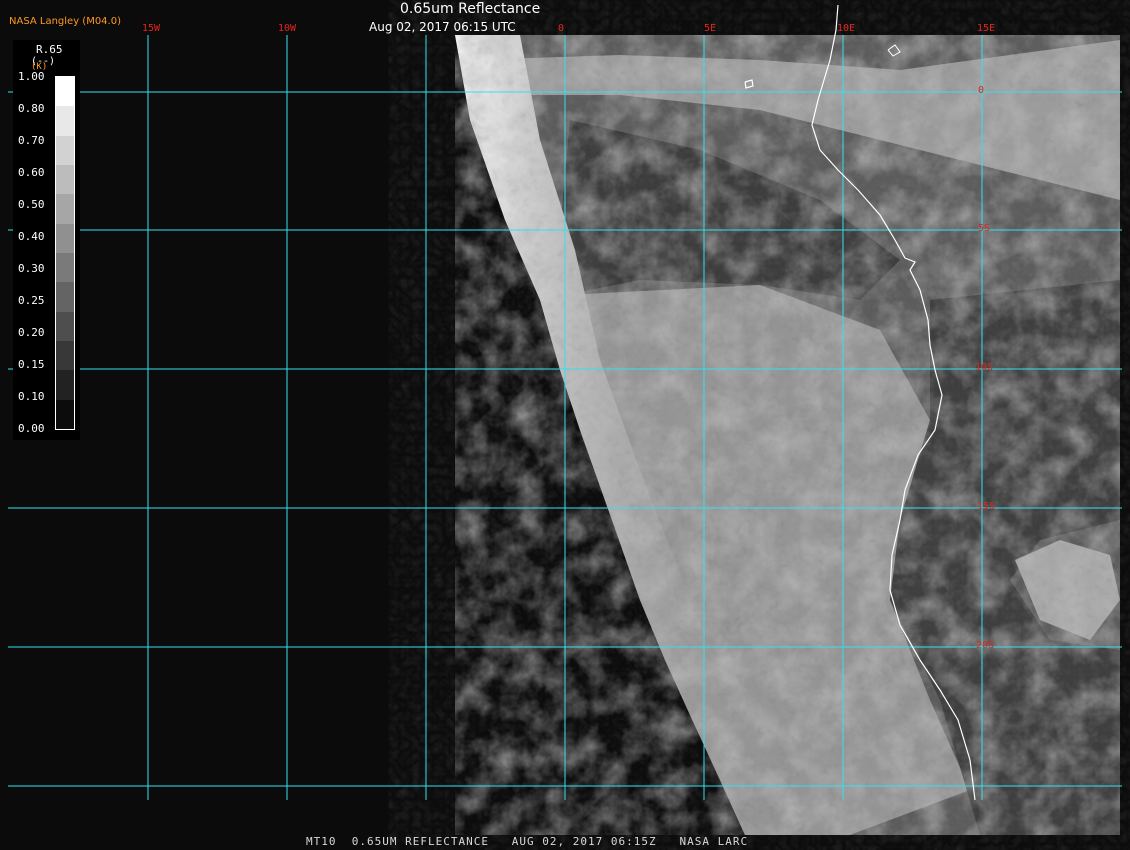  What do you see at coordinates (981, 90) in the screenshot?
I see `latitude-label: 0` at bounding box center [981, 90].